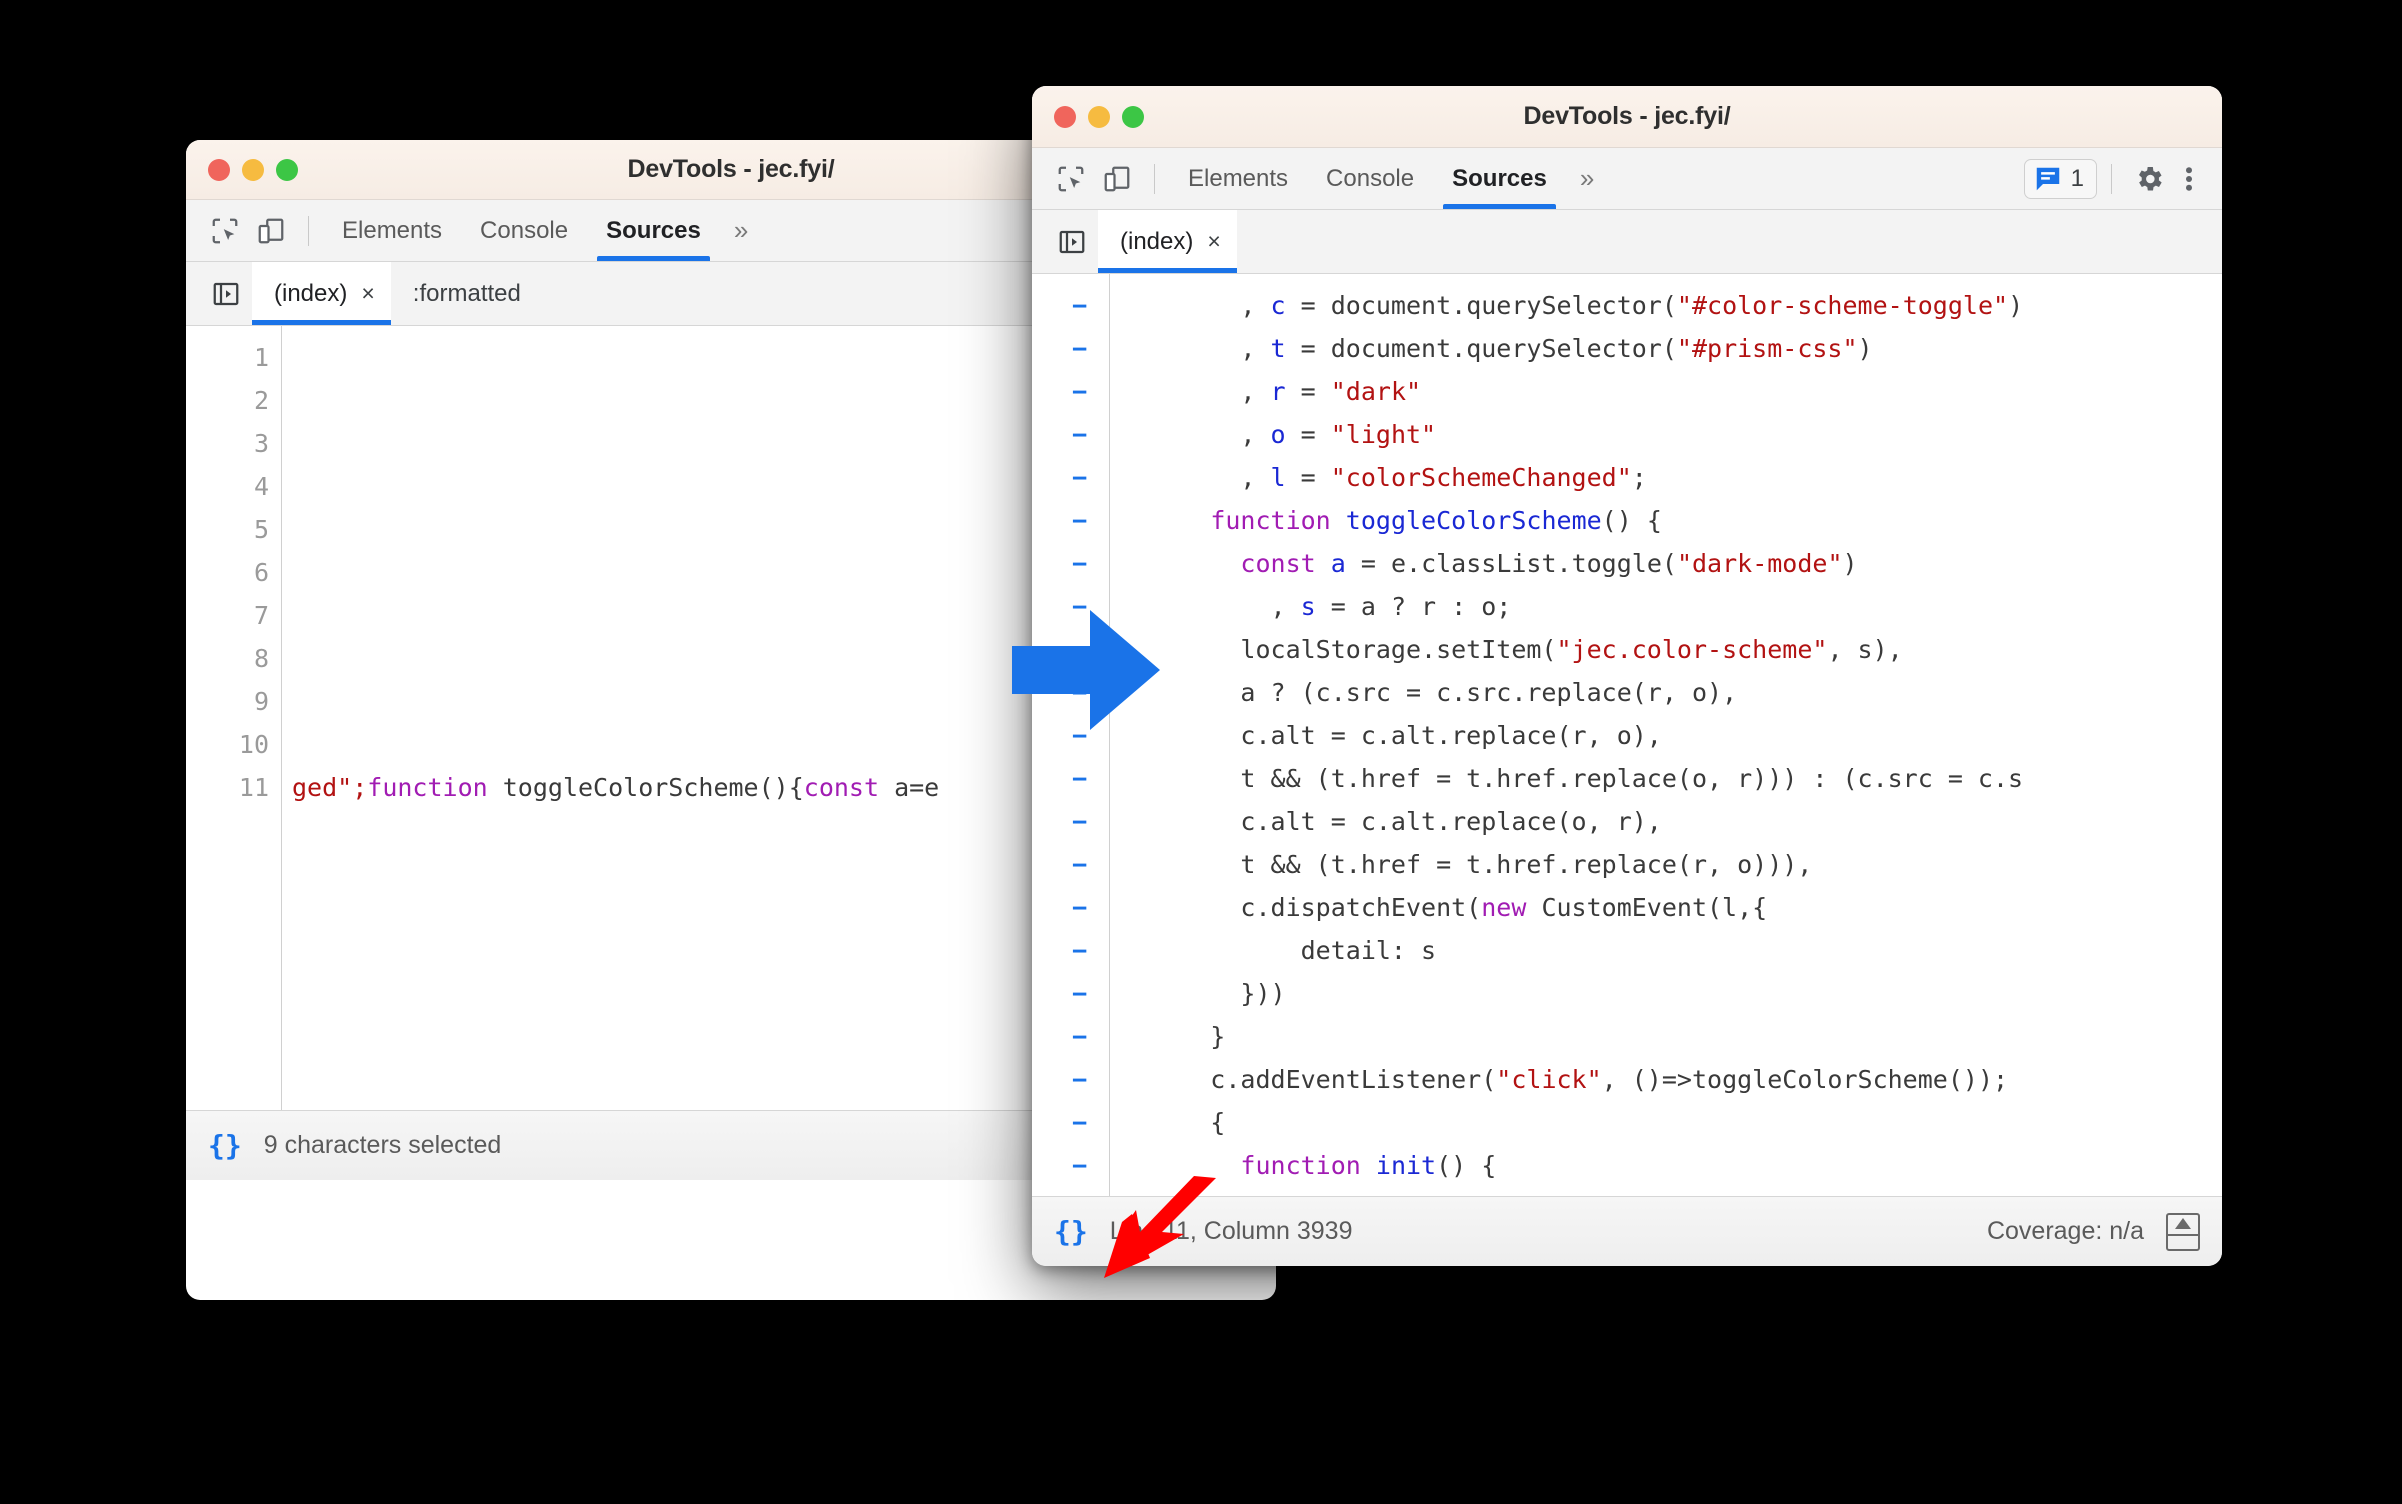 The height and width of the screenshot is (1504, 2402). Describe the element at coordinates (466, 293) in the screenshot. I see `formatted-label: :formatted` at that location.